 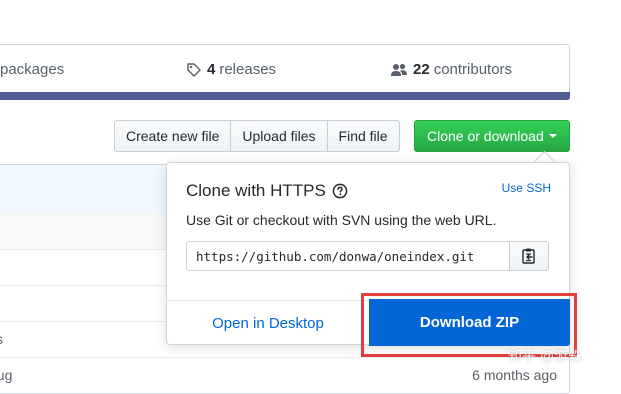 I want to click on releases-label: releases, so click(x=248, y=69).